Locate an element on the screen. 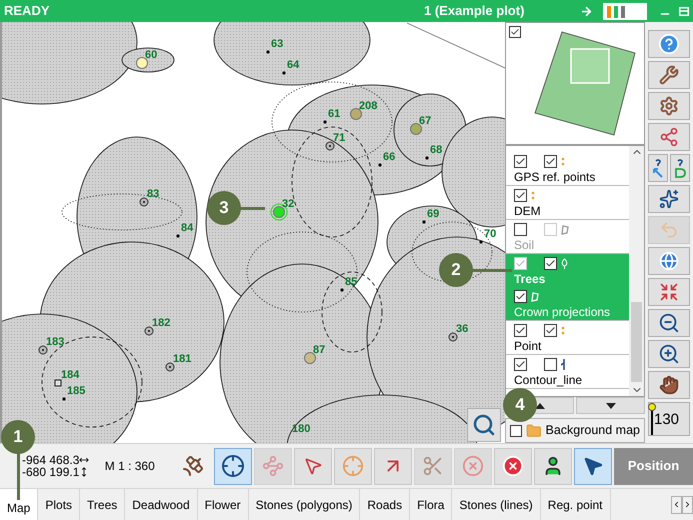  tab: Map is located at coordinates (19, 504).